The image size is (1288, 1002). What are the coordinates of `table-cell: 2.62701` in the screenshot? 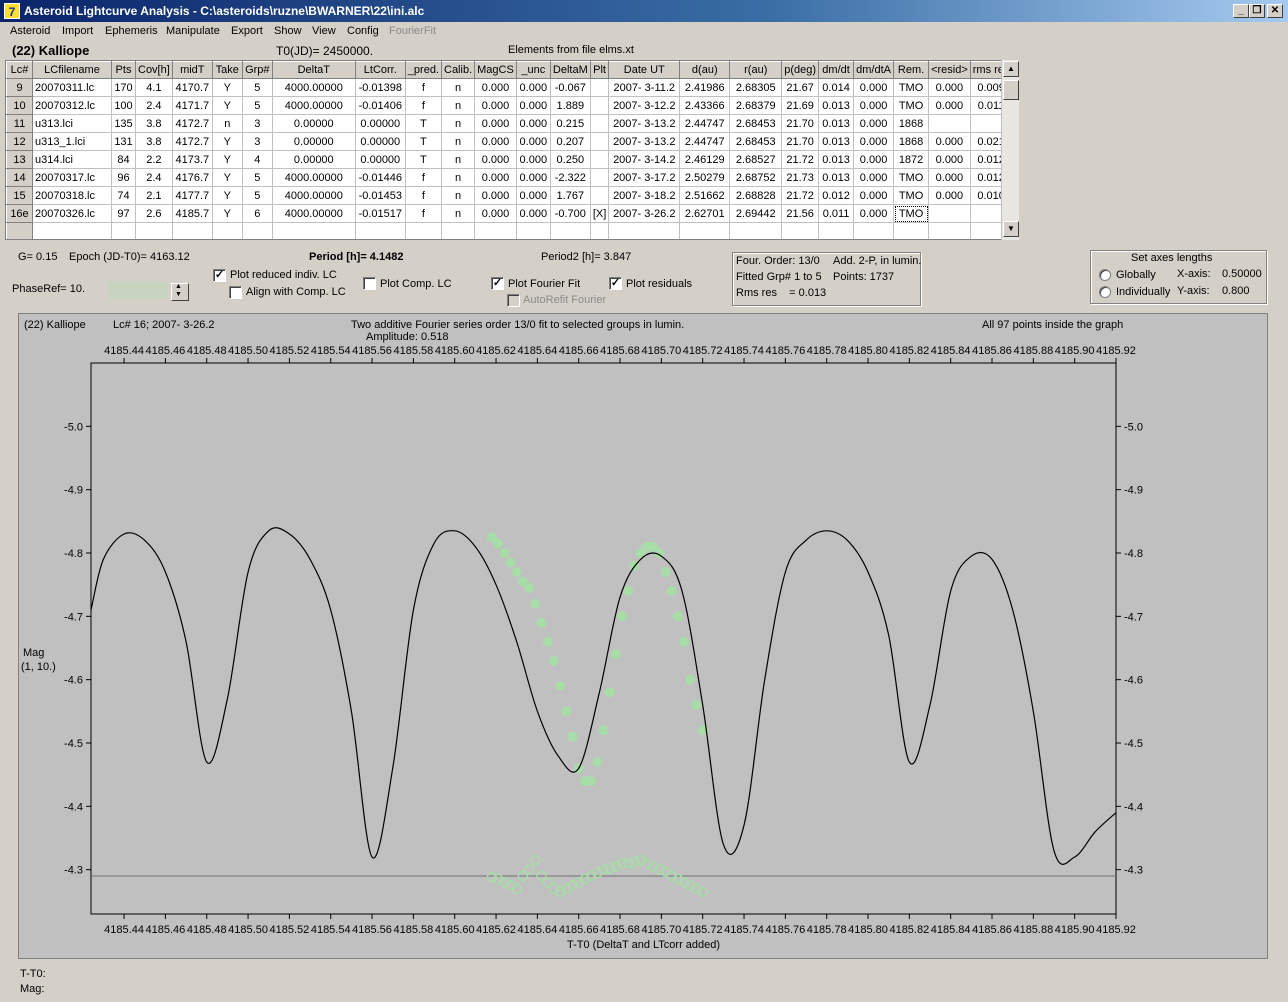 It's located at (705, 213).